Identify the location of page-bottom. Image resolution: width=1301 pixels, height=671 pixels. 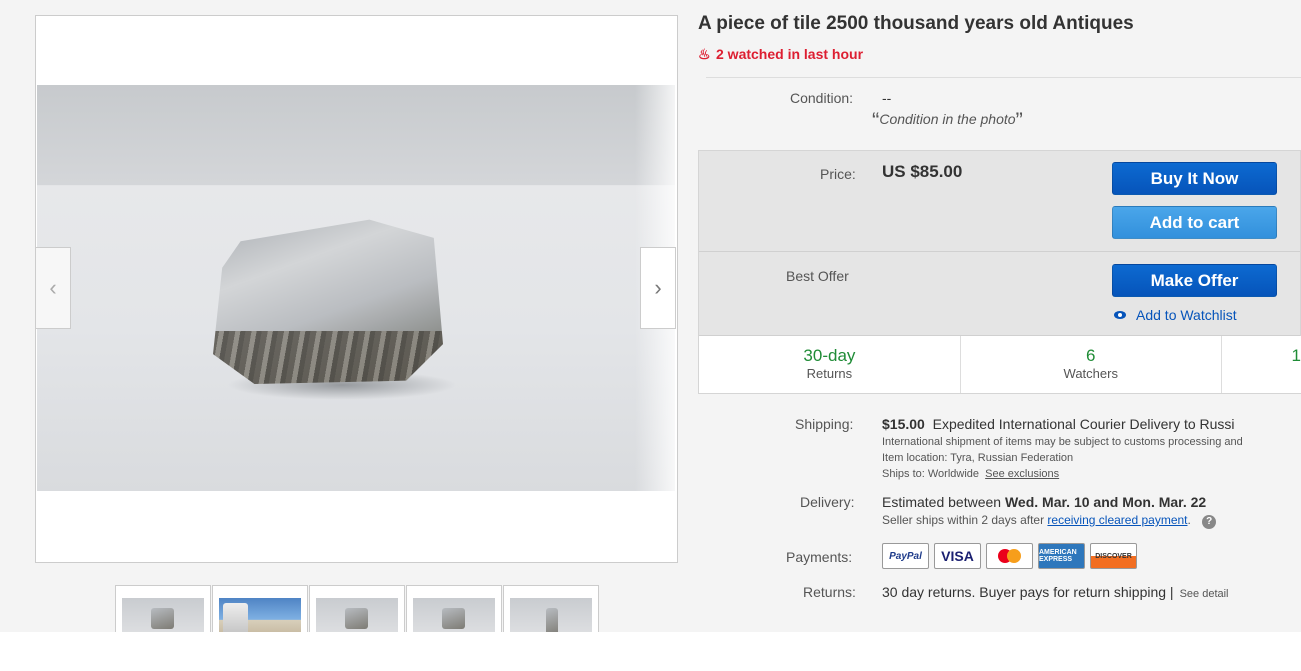
(650, 651).